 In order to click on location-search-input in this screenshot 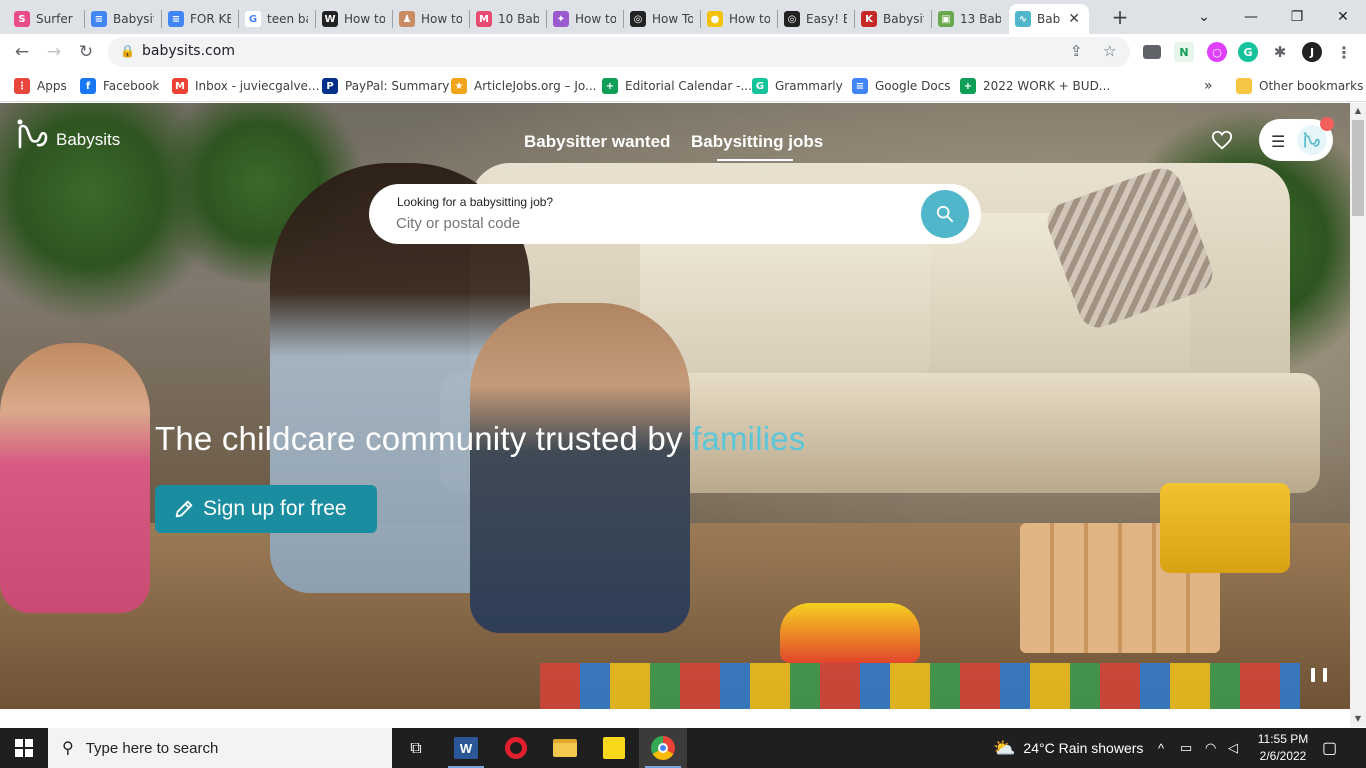, I will do `click(646, 223)`.